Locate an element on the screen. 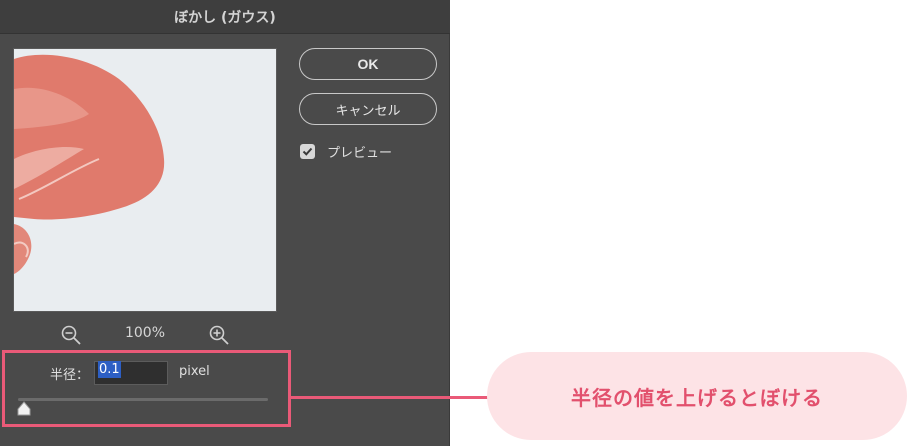  radius-slider is located at coordinates (143, 399).